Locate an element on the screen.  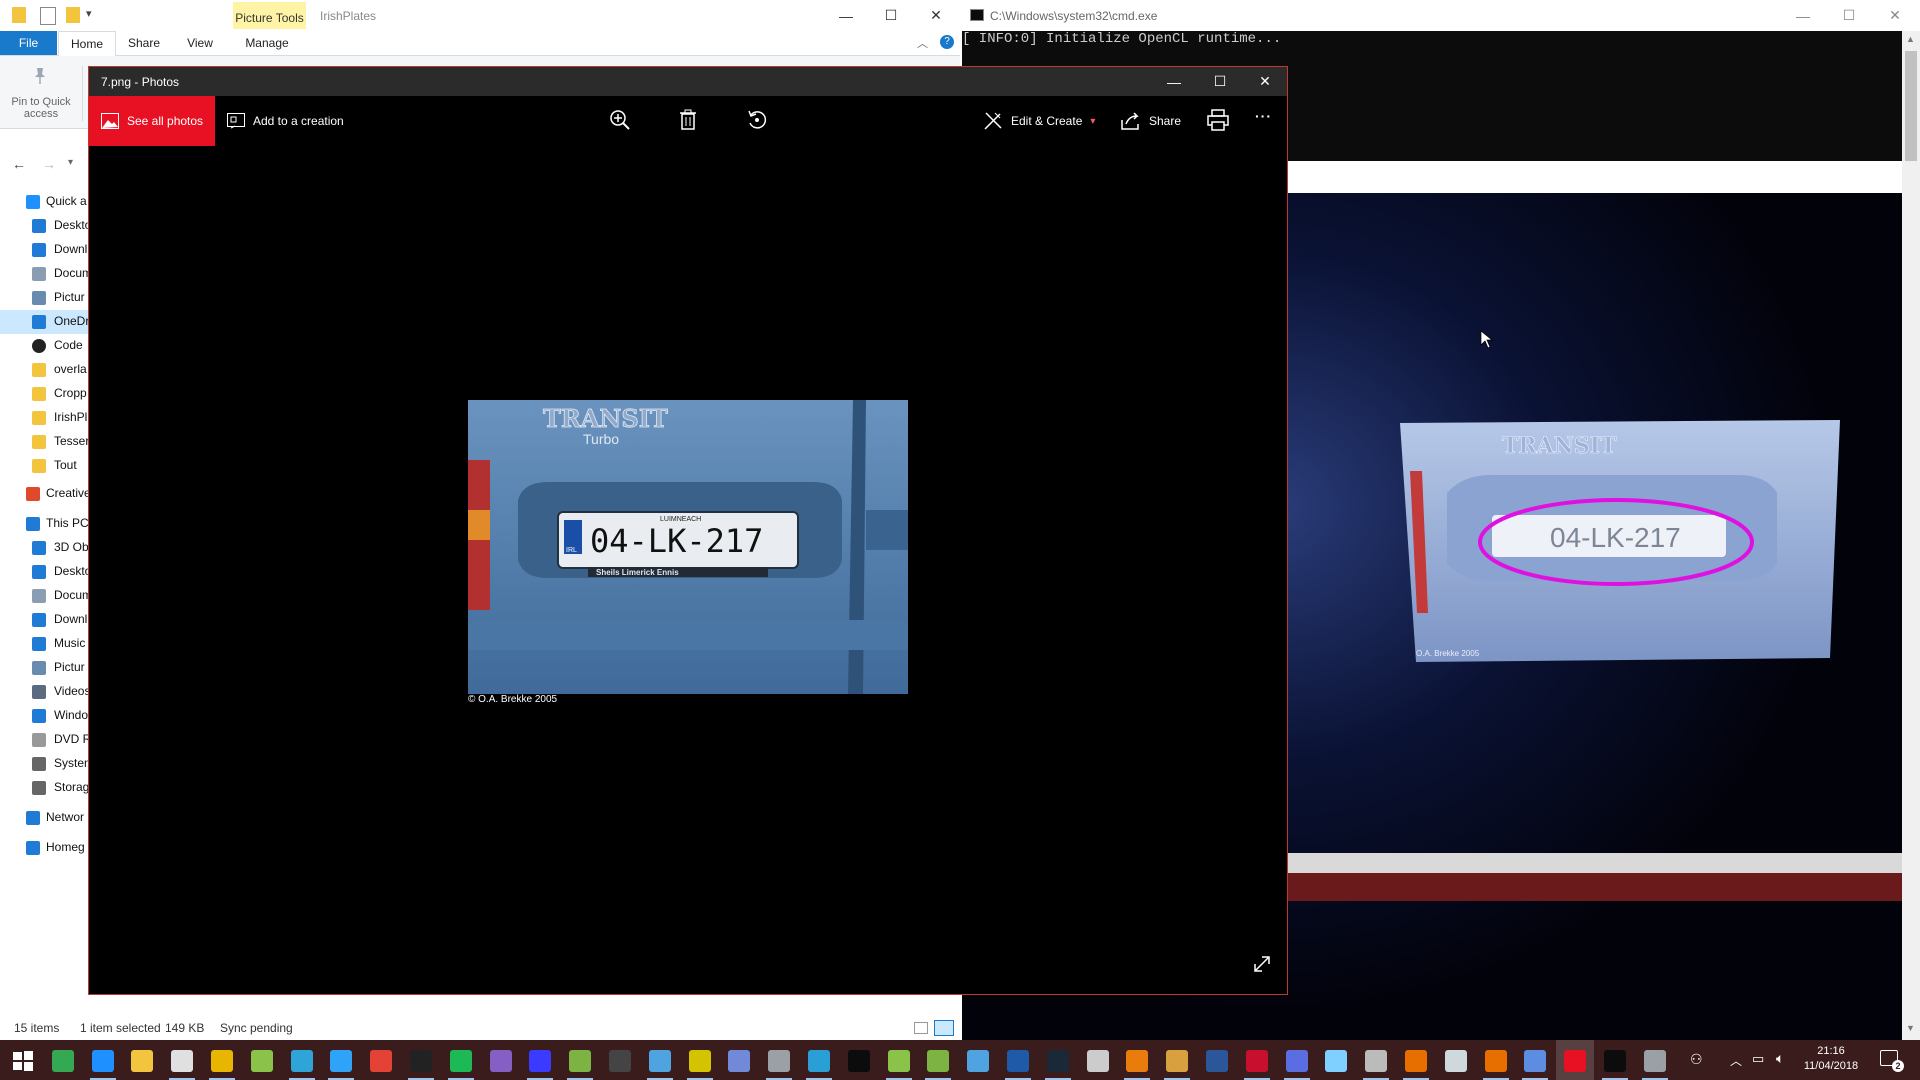
network-tray-icon: ▭ is located at coordinates (1758, 1059).